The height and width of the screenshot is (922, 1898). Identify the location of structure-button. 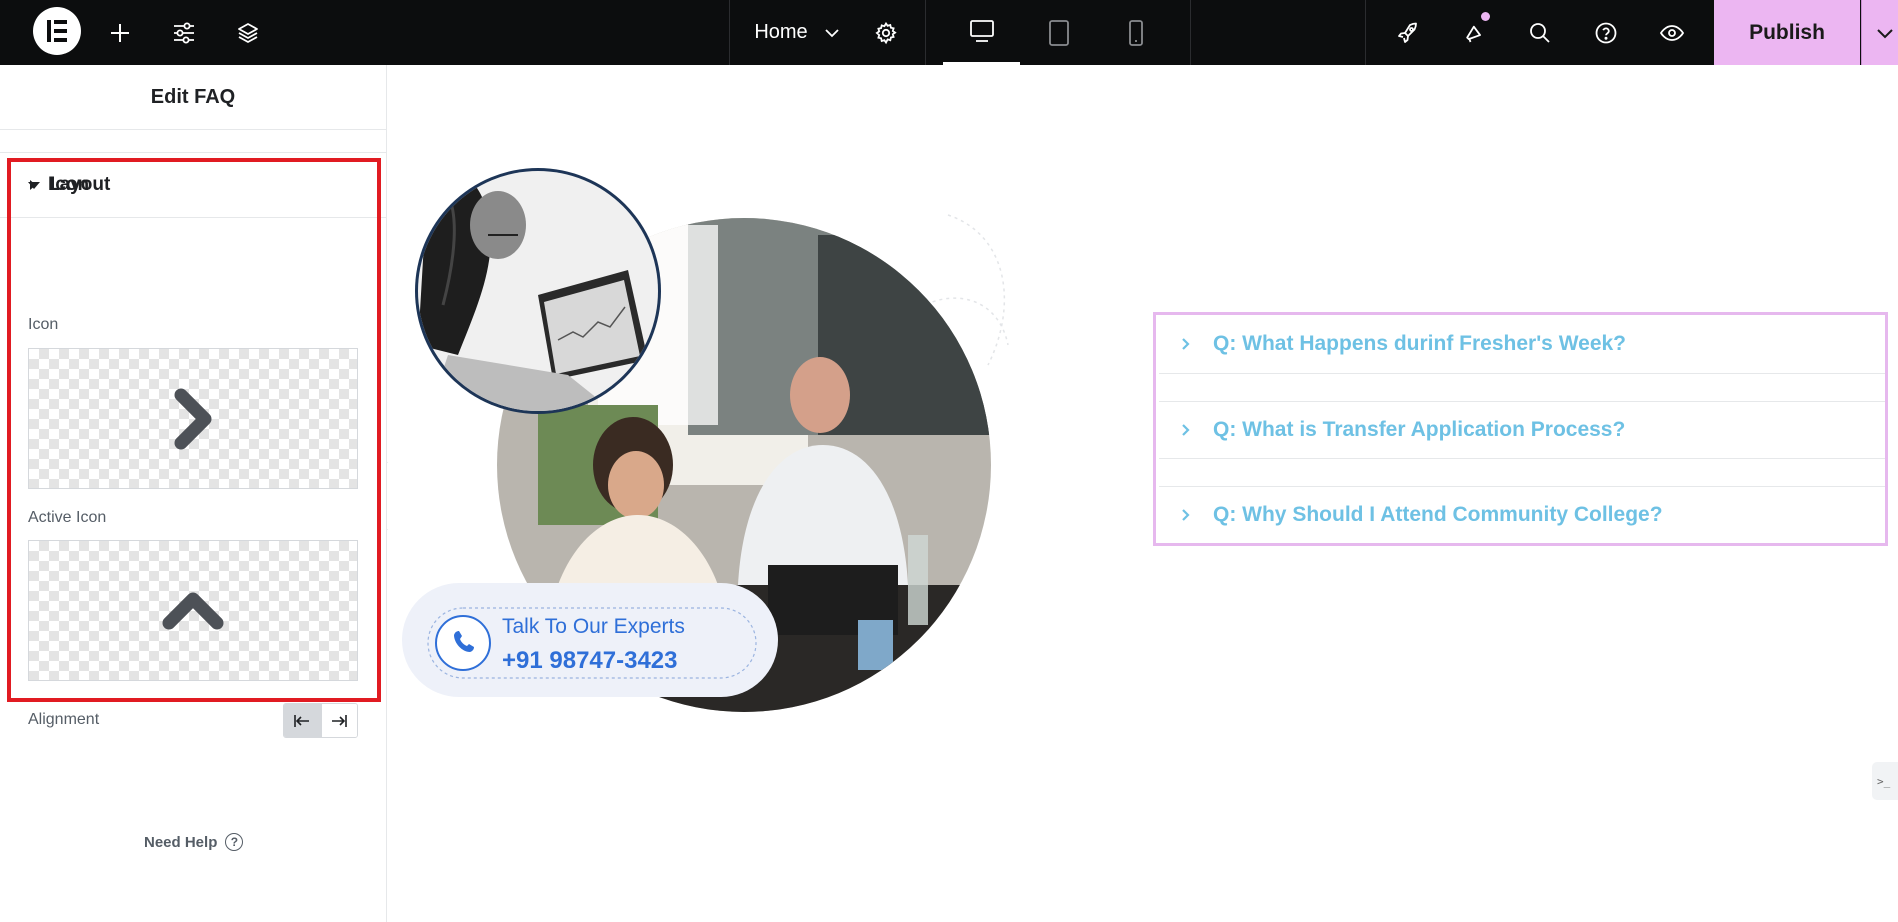
(248, 32).